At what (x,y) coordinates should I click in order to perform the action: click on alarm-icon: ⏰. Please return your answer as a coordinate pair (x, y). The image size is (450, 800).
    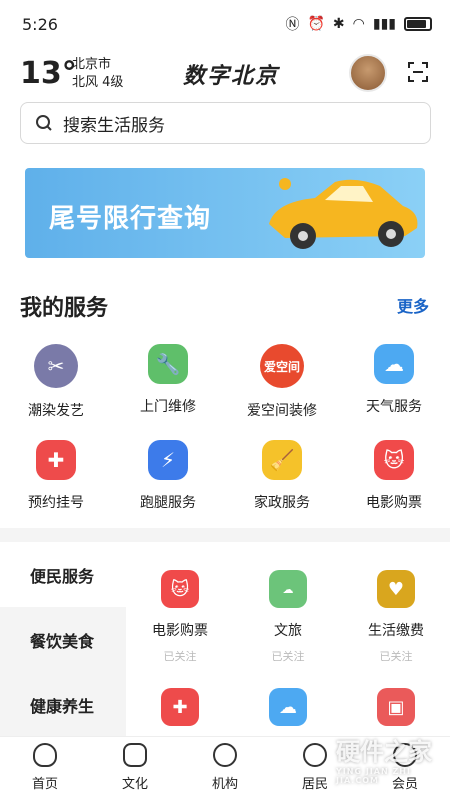
    Looking at the image, I should click on (316, 24).